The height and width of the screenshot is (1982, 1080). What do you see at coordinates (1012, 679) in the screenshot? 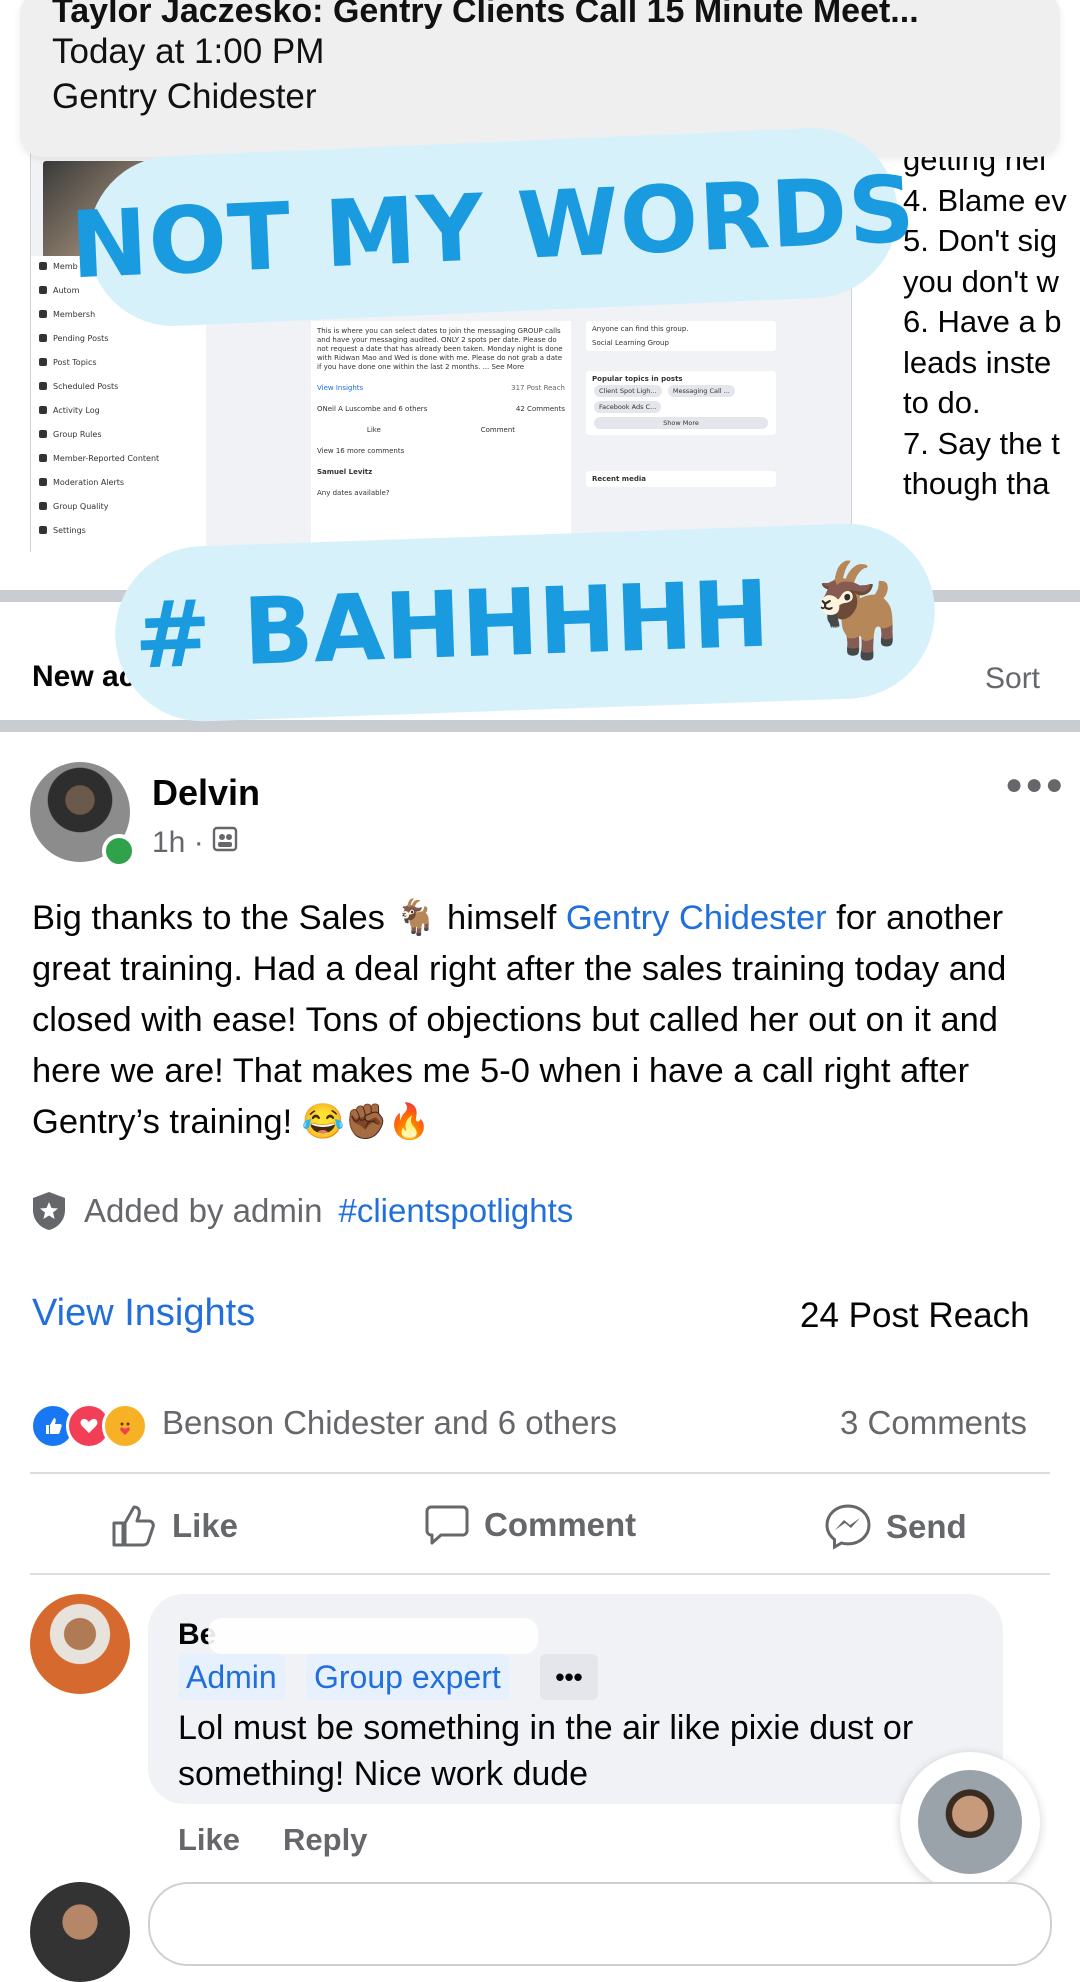
I see `sort-button: Sort` at bounding box center [1012, 679].